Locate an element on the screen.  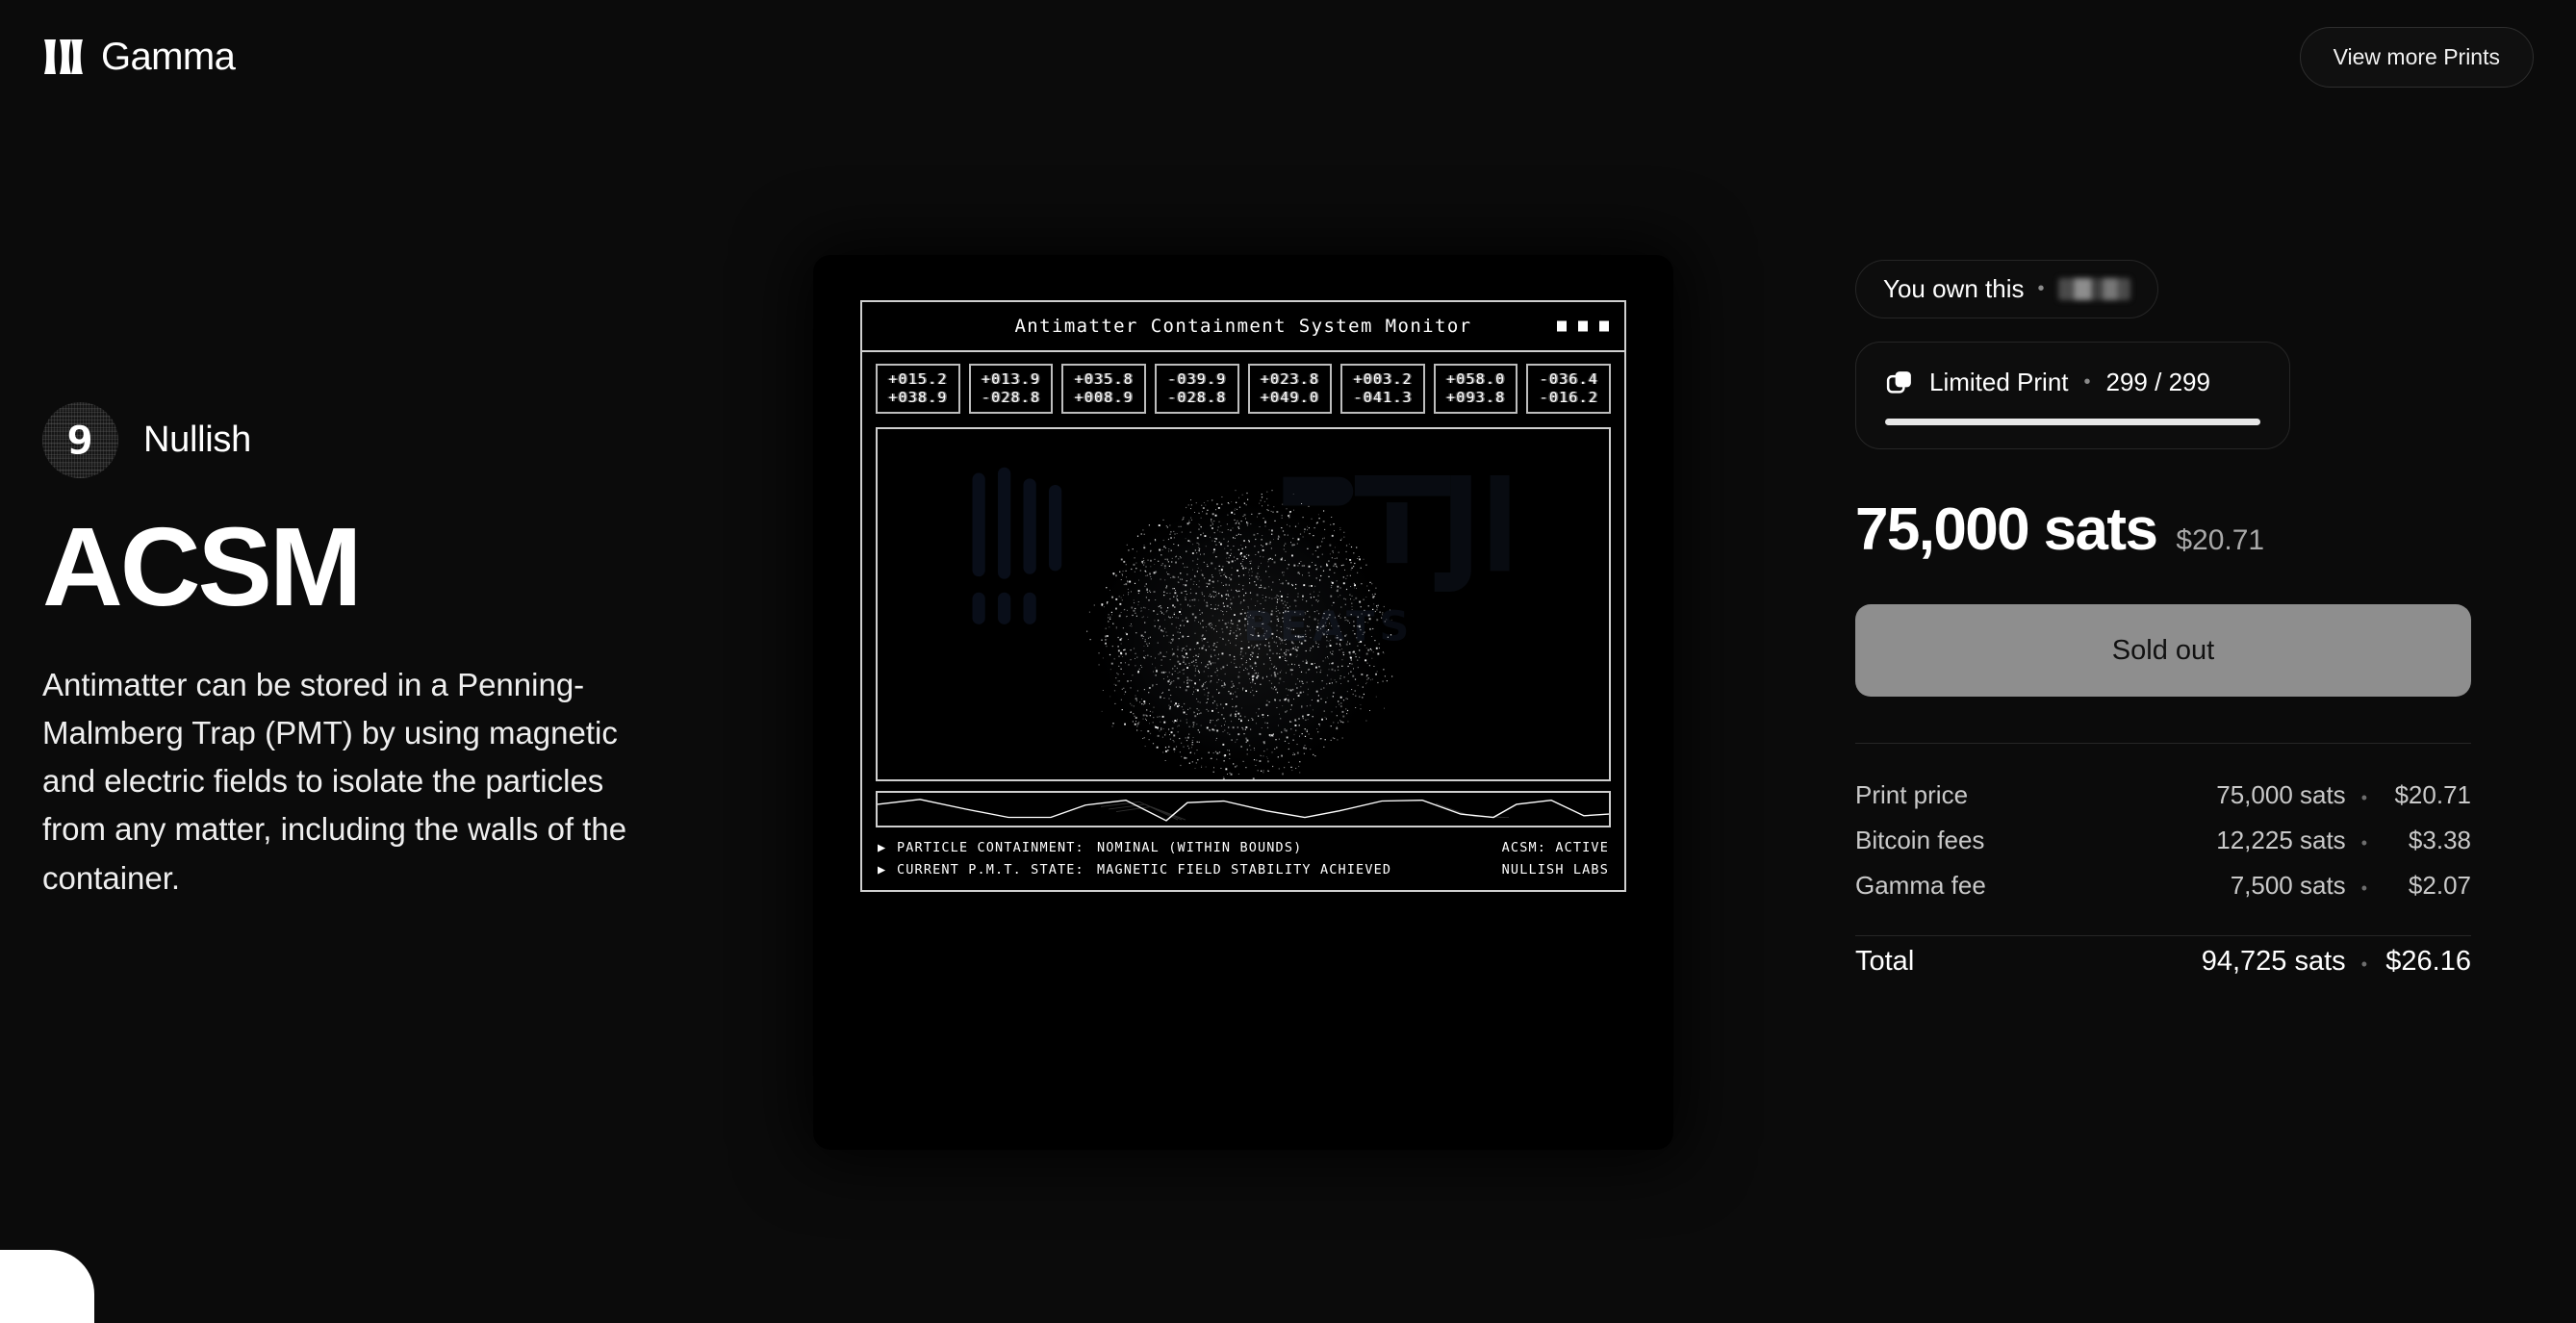
ownership-badge: You own this • is located at coordinates (2006, 289).